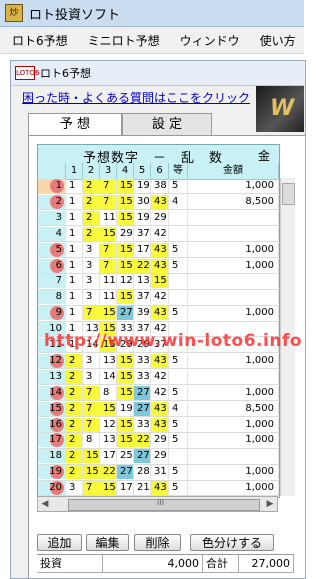 The image size is (320, 579). What do you see at coordinates (233, 171) in the screenshot?
I see `column-header-8: 金額` at bounding box center [233, 171].